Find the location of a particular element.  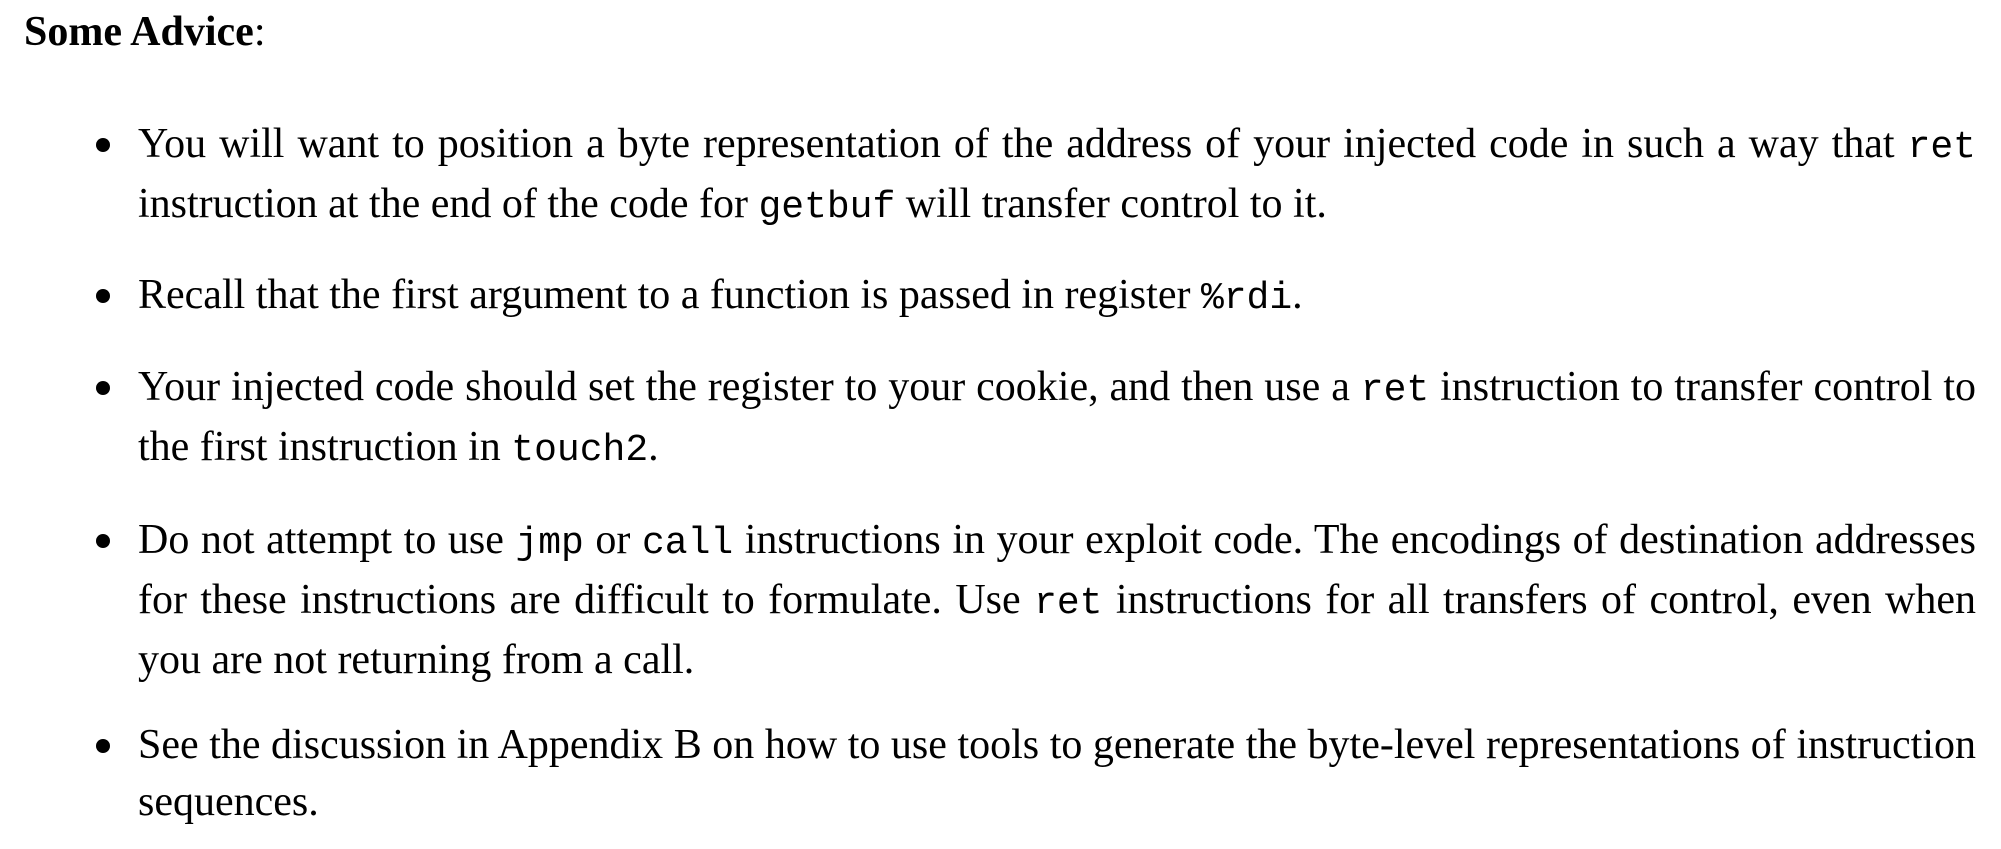

inline-code: jmp is located at coordinates (549, 543).